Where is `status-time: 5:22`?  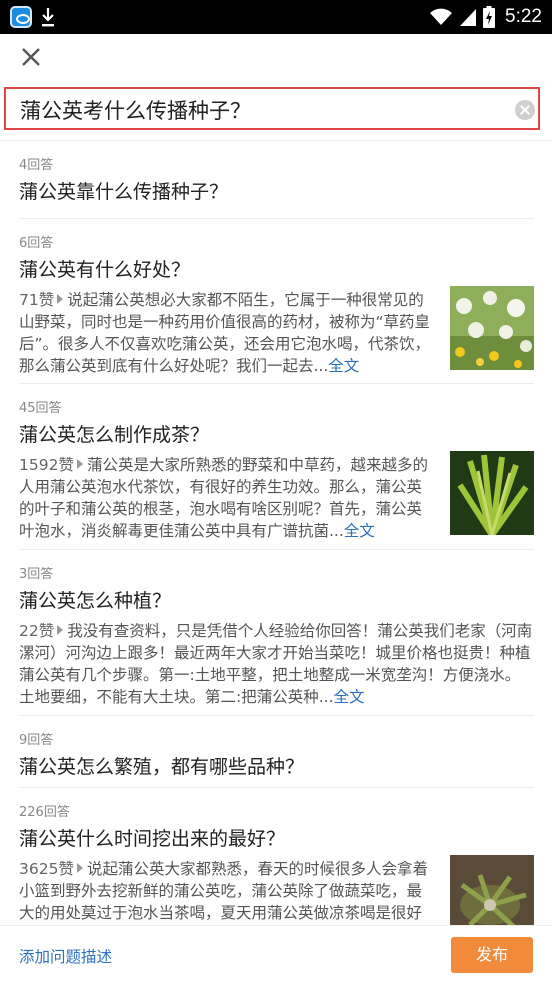
status-time: 5:22 is located at coordinates (523, 16).